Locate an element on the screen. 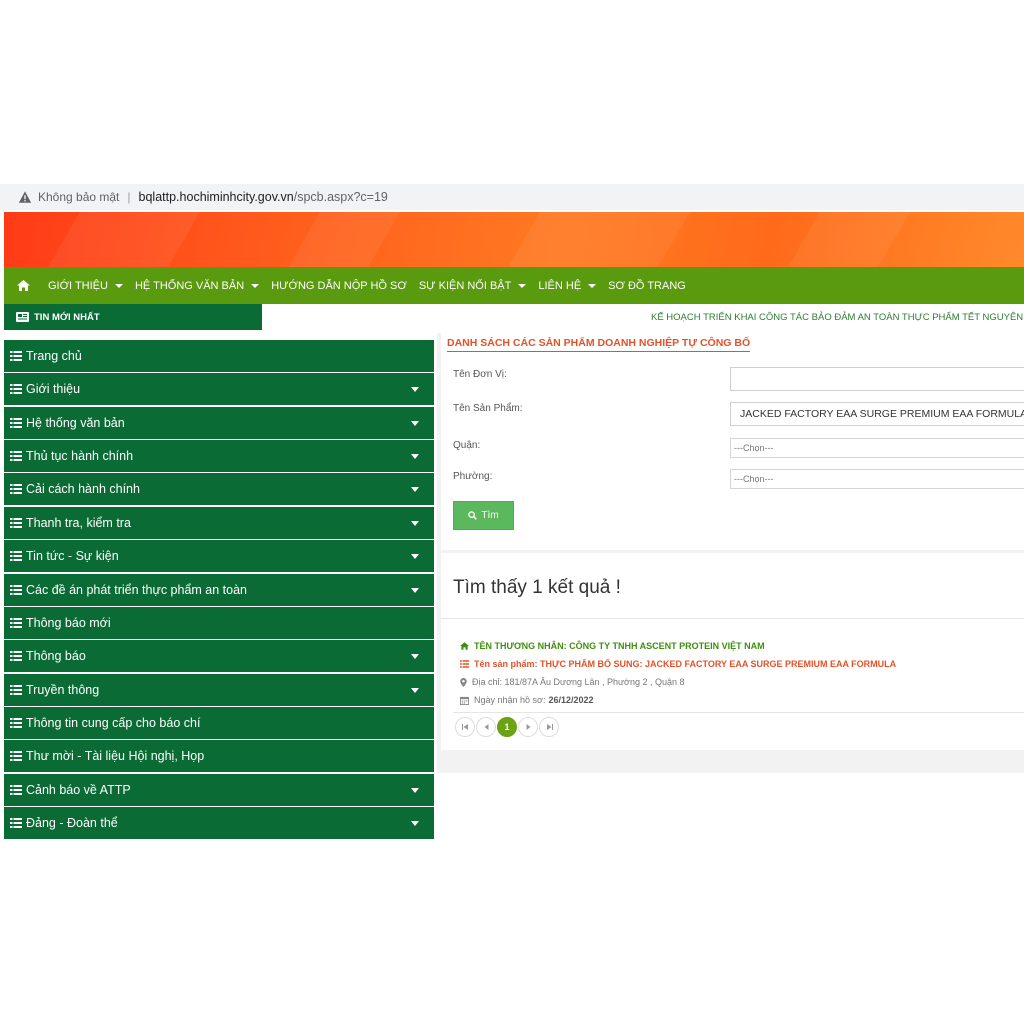  sidebar-item-label: Thông tin cung cấp cho báo chí is located at coordinates (113, 722).